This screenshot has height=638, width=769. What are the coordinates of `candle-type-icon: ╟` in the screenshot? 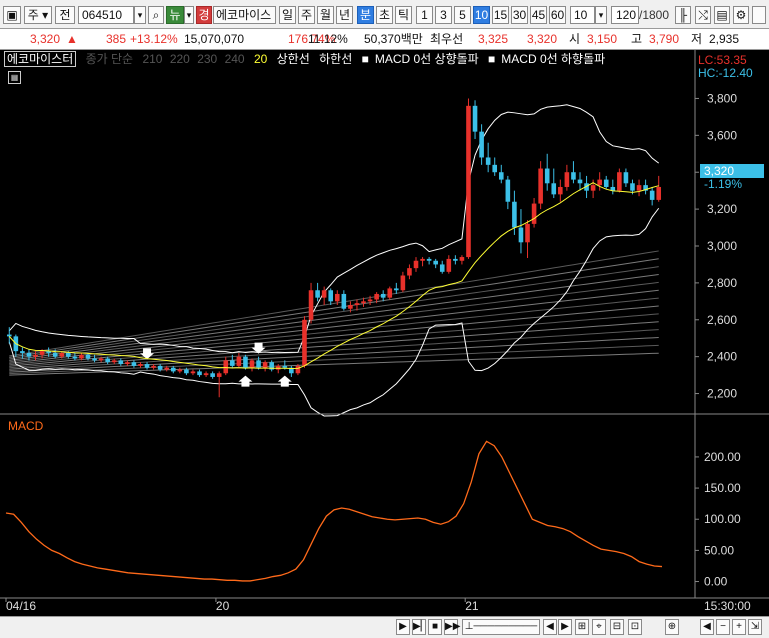 It's located at (683, 15).